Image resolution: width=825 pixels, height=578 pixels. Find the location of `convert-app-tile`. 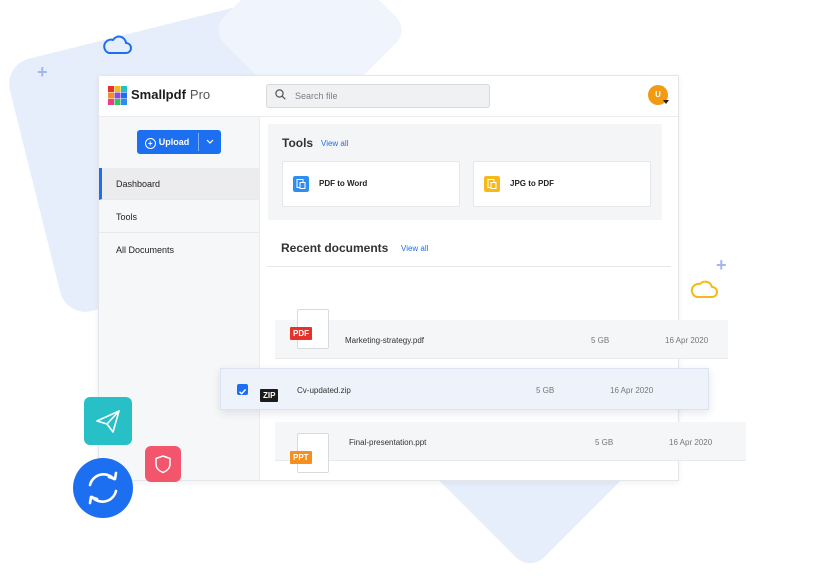

convert-app-tile is located at coordinates (103, 488).